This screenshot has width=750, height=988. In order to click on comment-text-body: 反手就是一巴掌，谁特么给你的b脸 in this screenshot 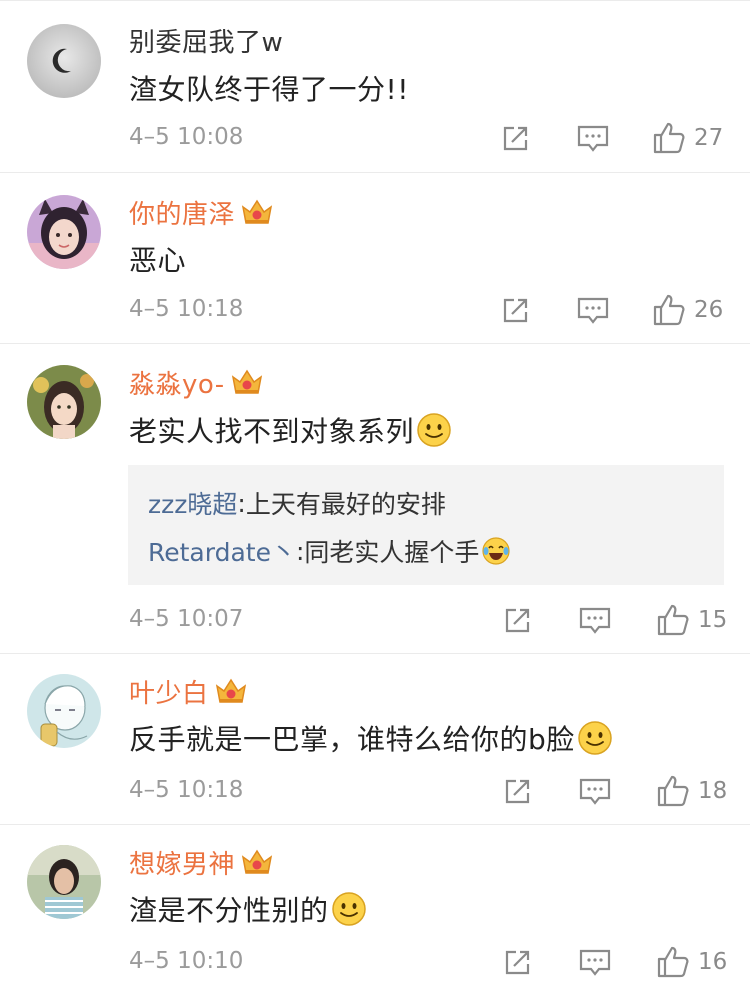, I will do `click(352, 739)`.